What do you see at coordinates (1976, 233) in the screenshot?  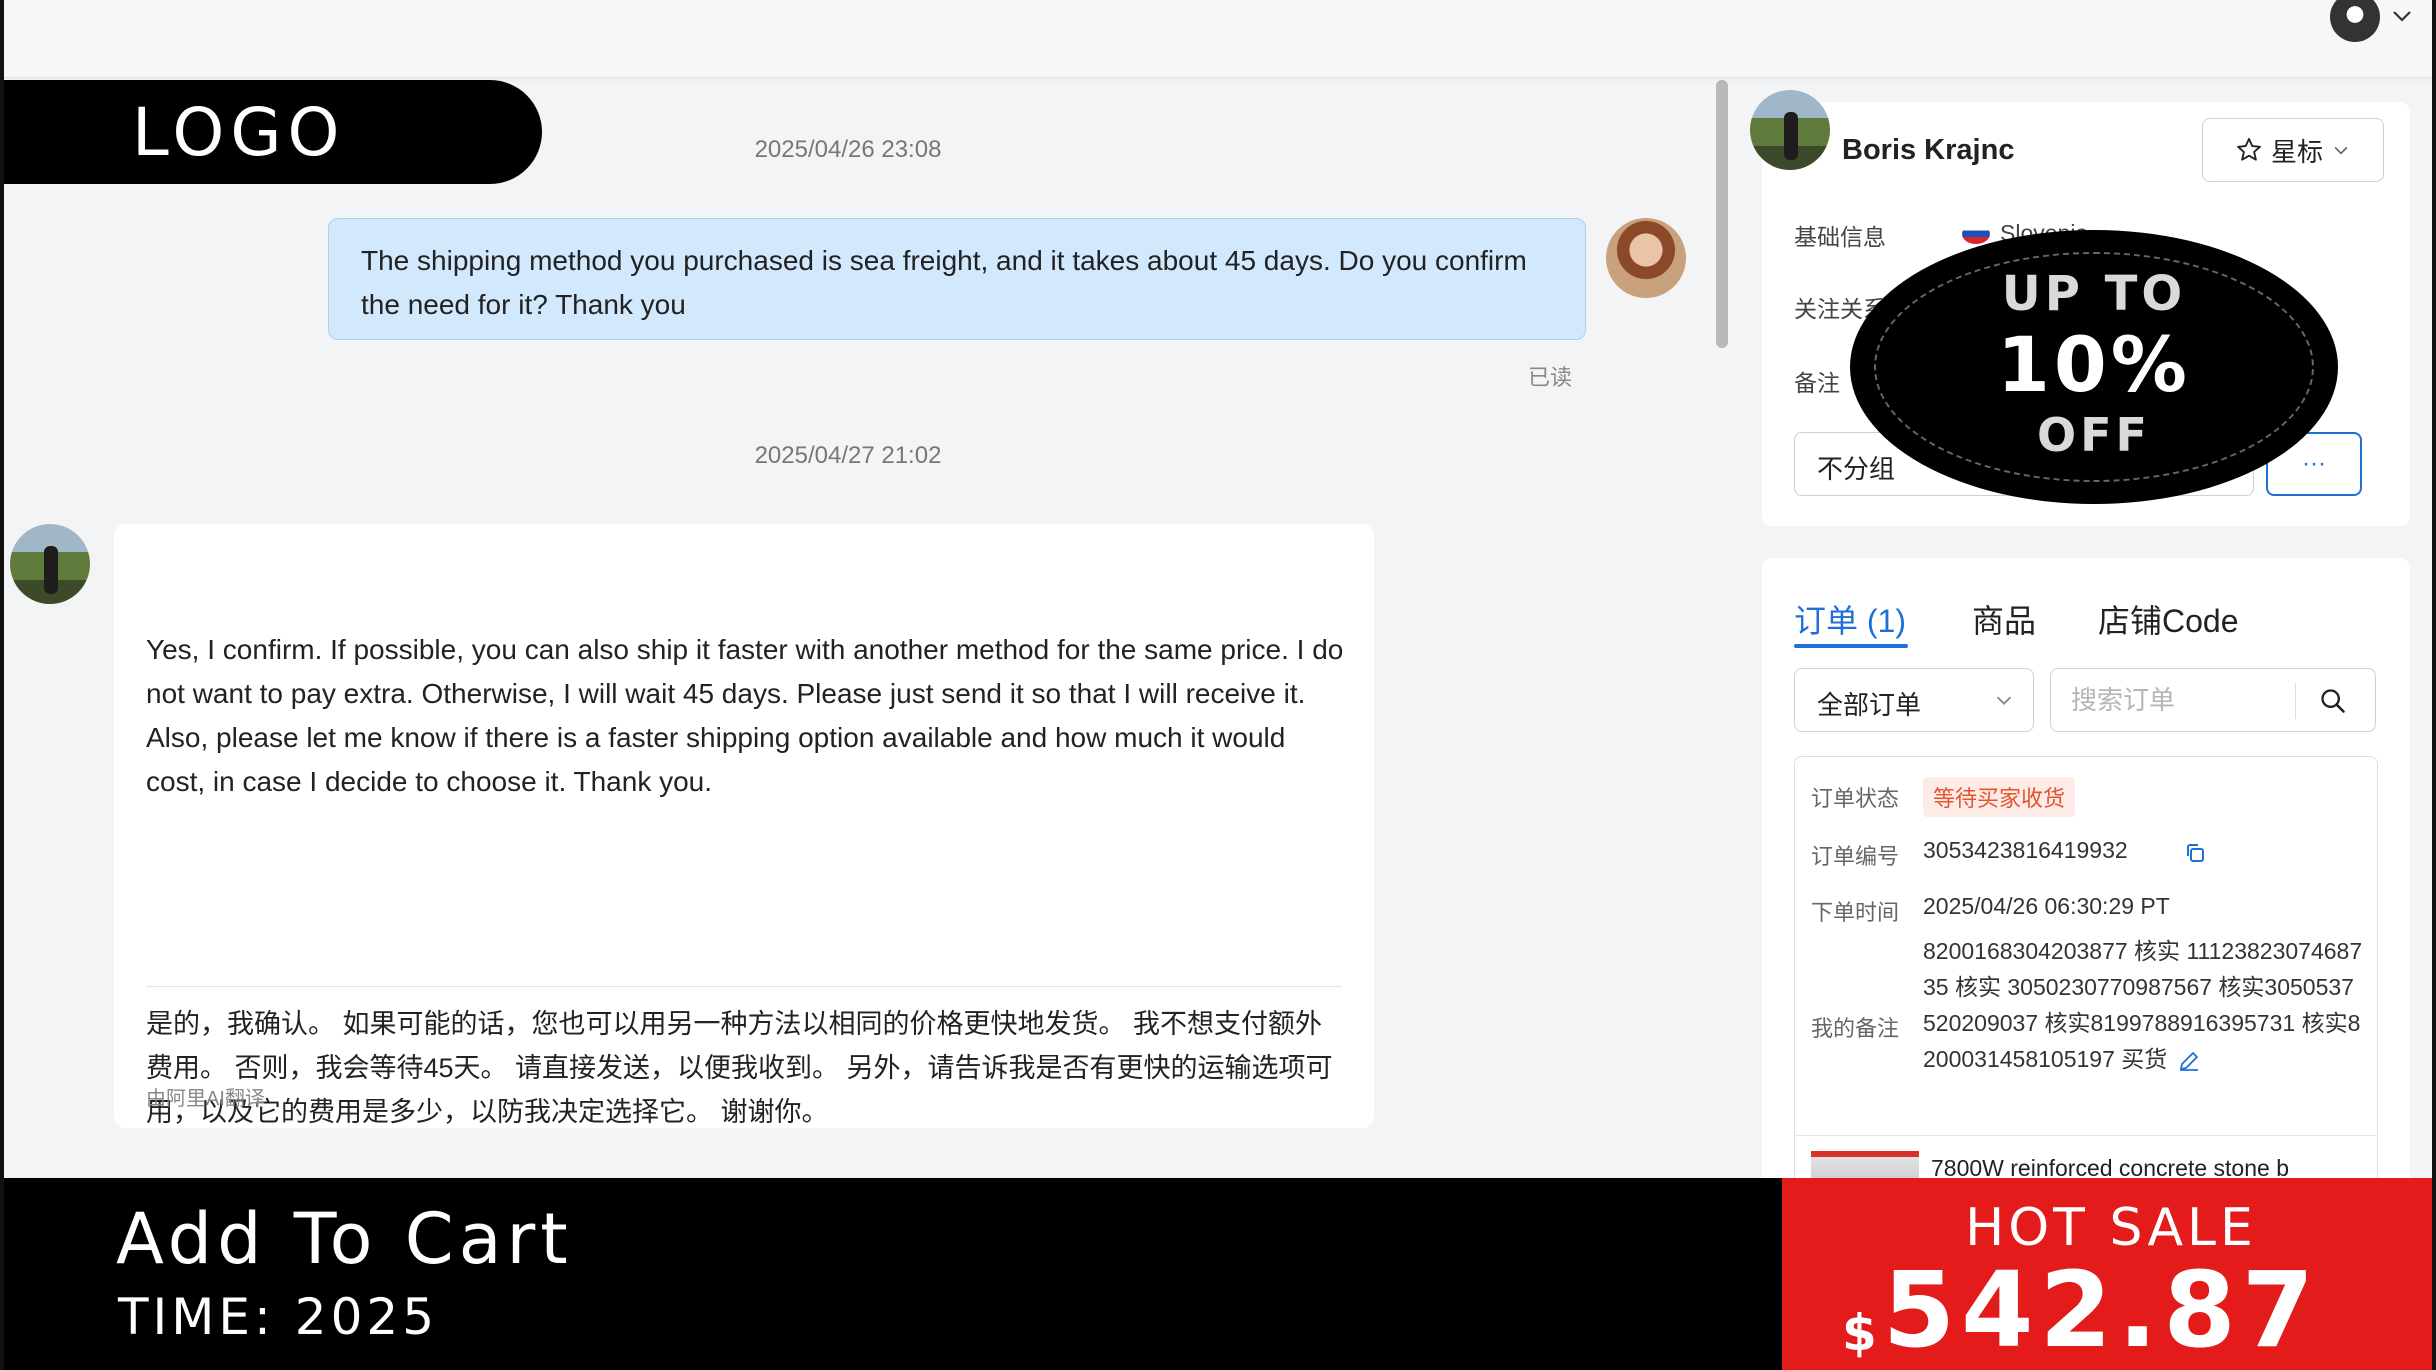 I see `slovenia-flag-icon` at bounding box center [1976, 233].